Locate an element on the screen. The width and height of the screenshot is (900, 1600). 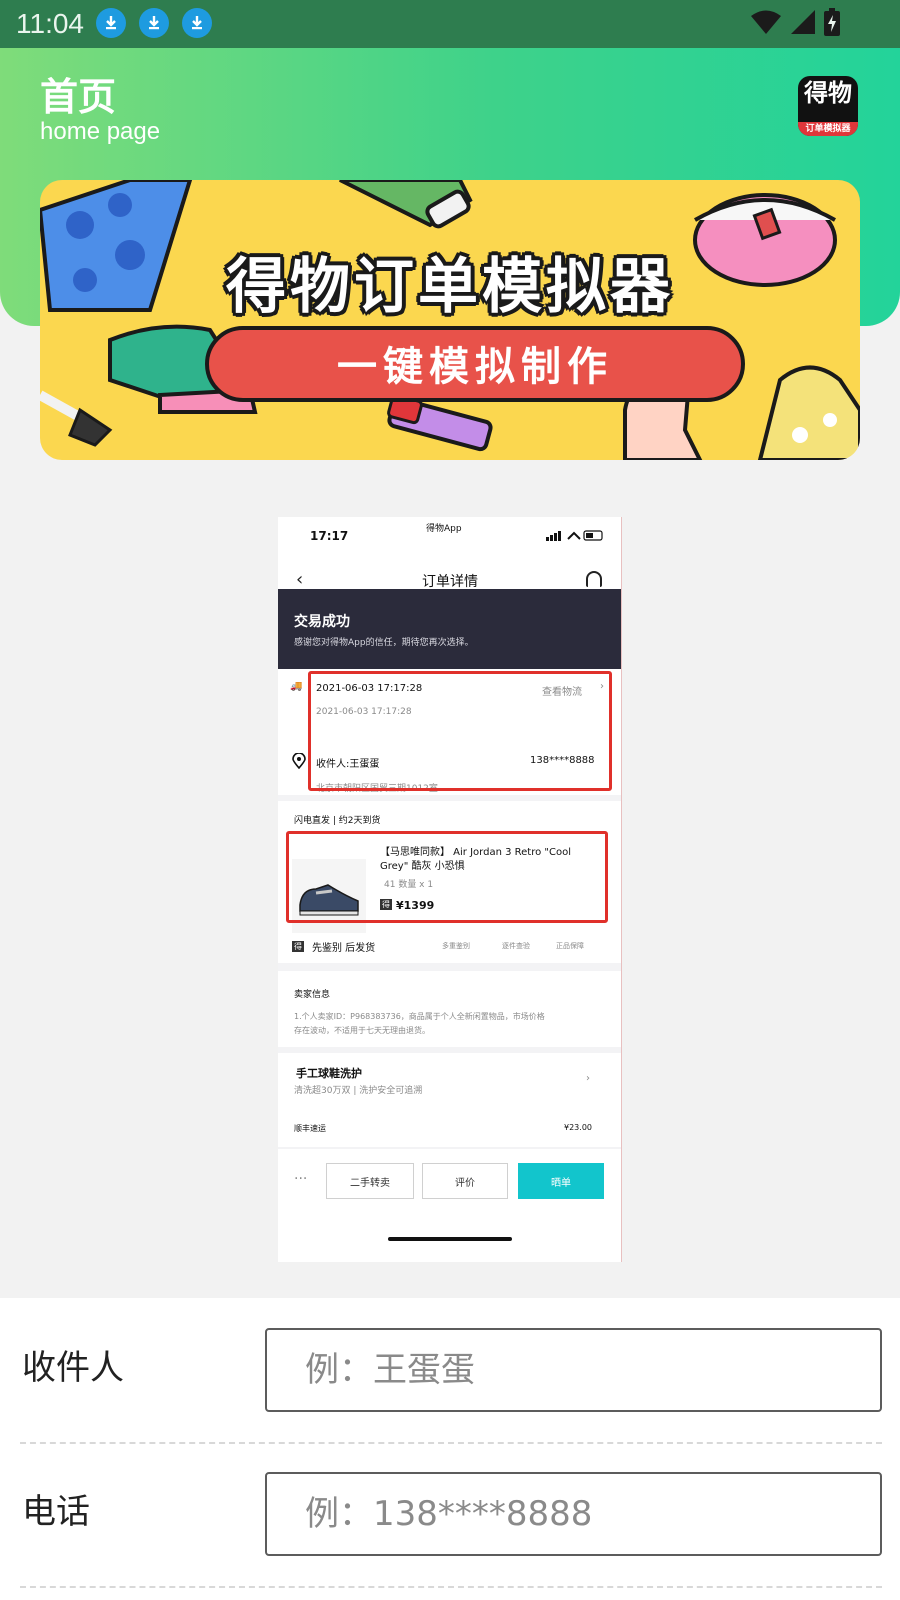
dewu-badge-icon: 得 is located at coordinates (298, 946).